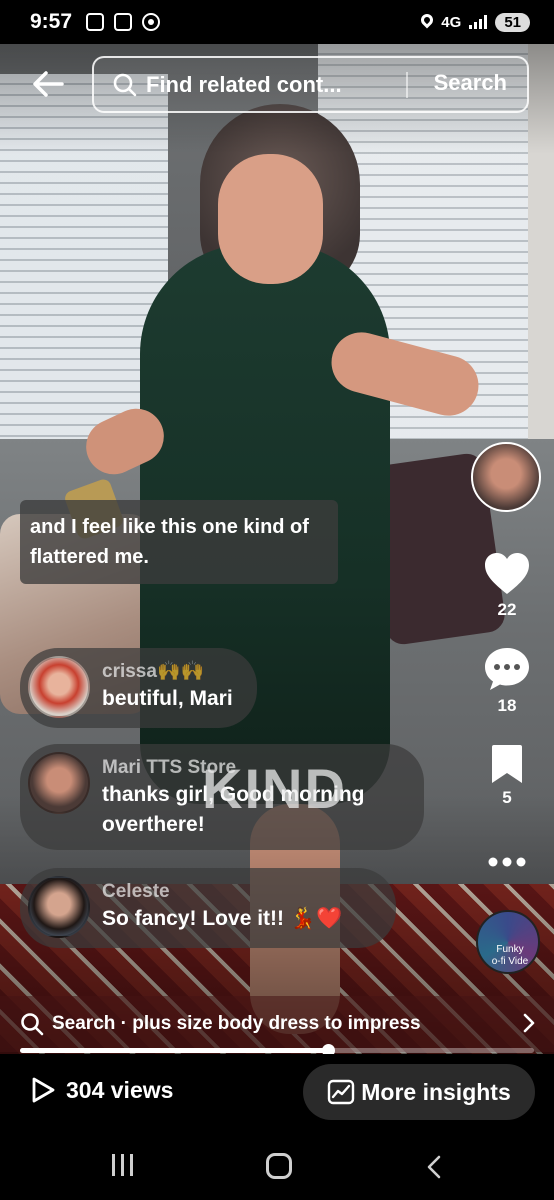 The width and height of the screenshot is (554, 1200). Describe the element at coordinates (436, 1091) in the screenshot. I see `more-insights-label: More insights` at that location.